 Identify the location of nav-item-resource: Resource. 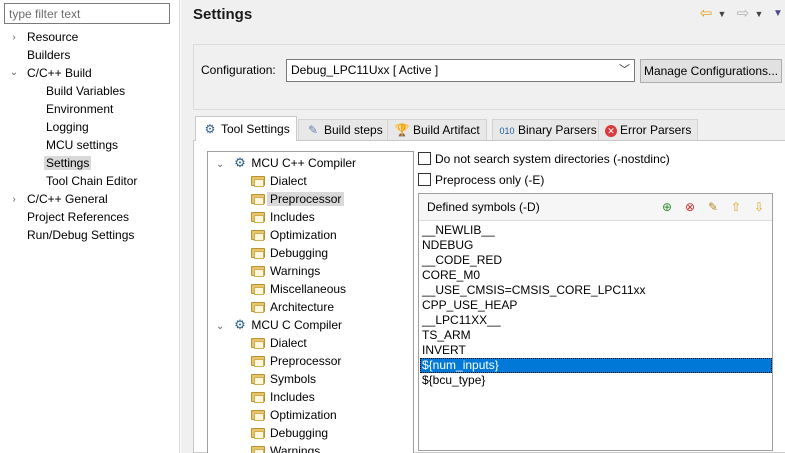
(52, 37).